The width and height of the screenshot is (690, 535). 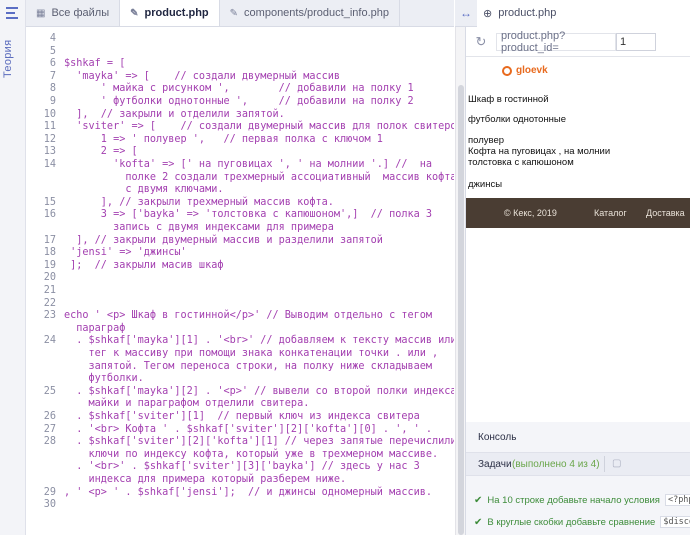 I want to click on swap-arrows-icon: ↔, so click(x=466, y=13).